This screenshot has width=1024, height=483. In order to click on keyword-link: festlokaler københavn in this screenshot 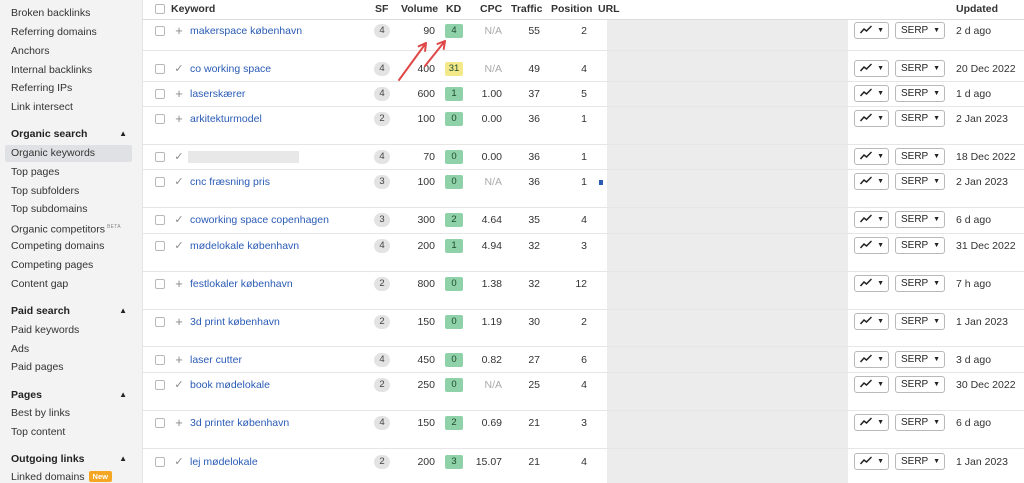, I will do `click(241, 284)`.